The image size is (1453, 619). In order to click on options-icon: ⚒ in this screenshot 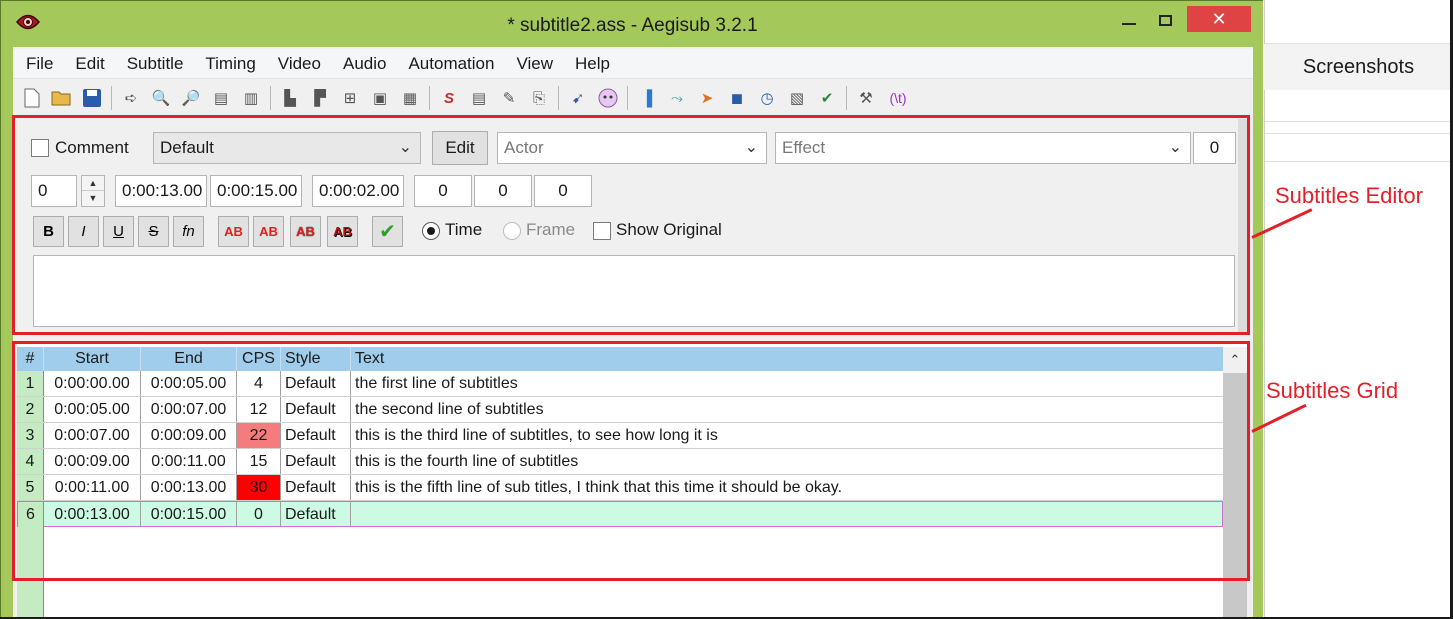, I will do `click(866, 98)`.